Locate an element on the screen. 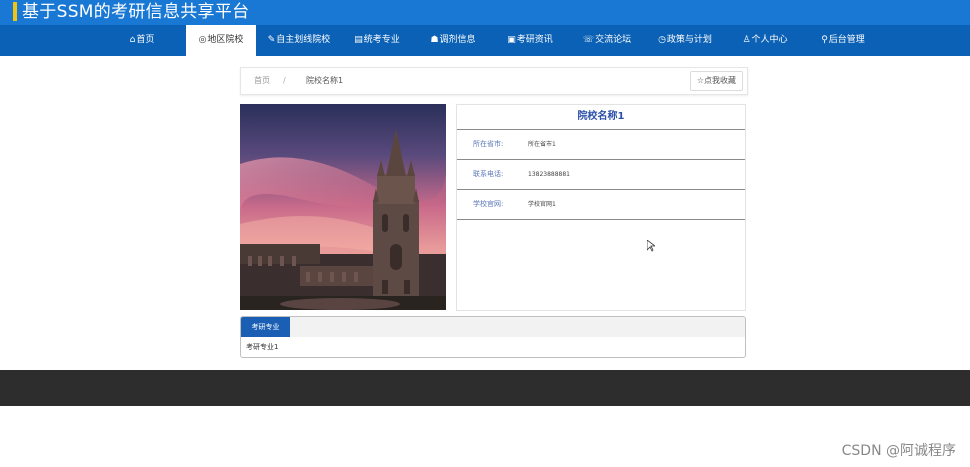 This screenshot has width=970, height=467. nav-item-regional-schools: ◎地区院校 is located at coordinates (221, 40).